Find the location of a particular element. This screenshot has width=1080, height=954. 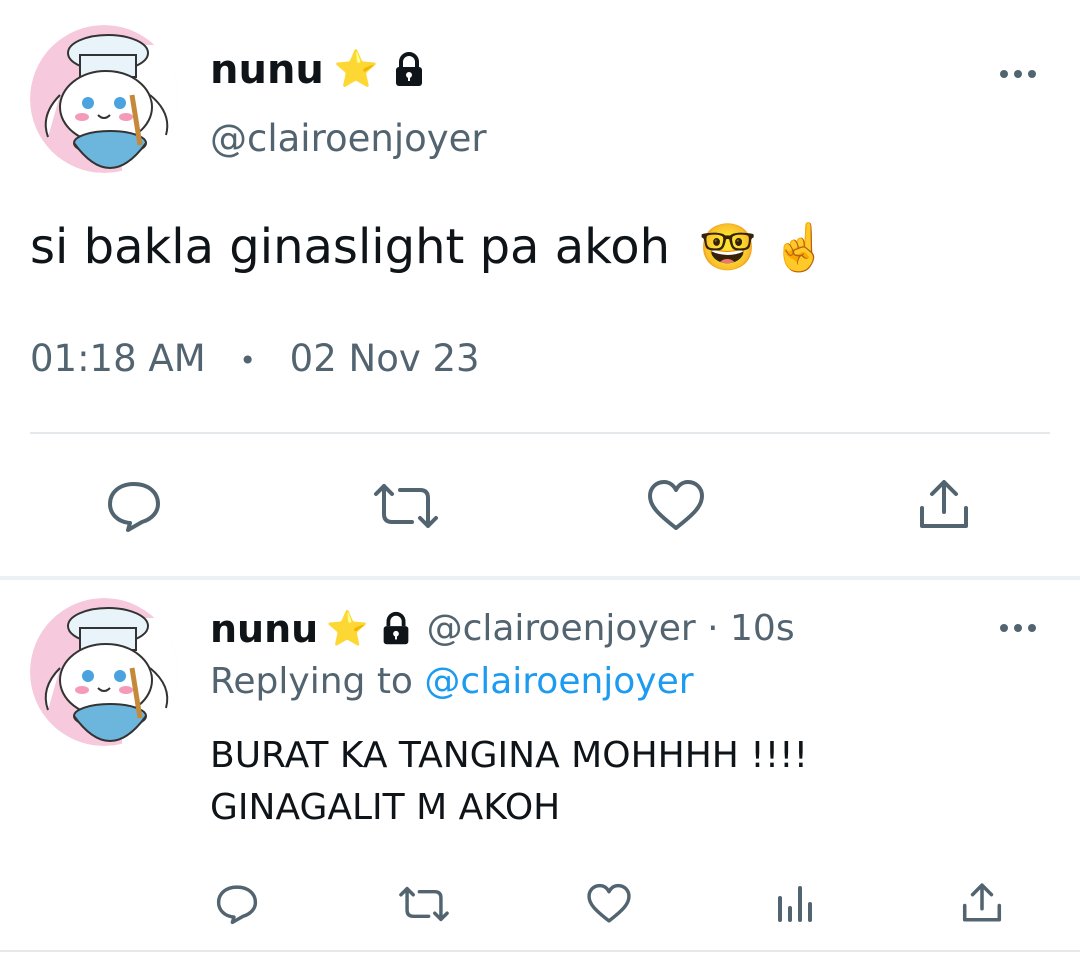

author-name: nunu is located at coordinates (267, 70).